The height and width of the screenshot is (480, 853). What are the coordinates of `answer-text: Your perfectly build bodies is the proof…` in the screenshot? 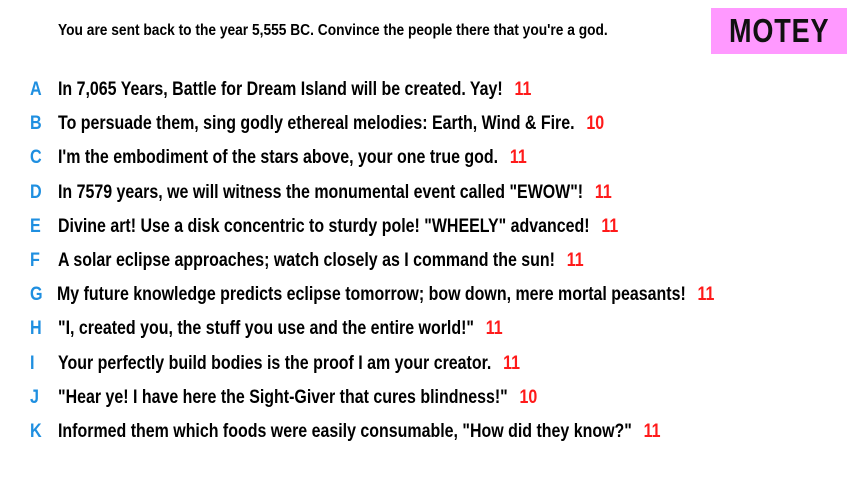 It's located at (275, 363).